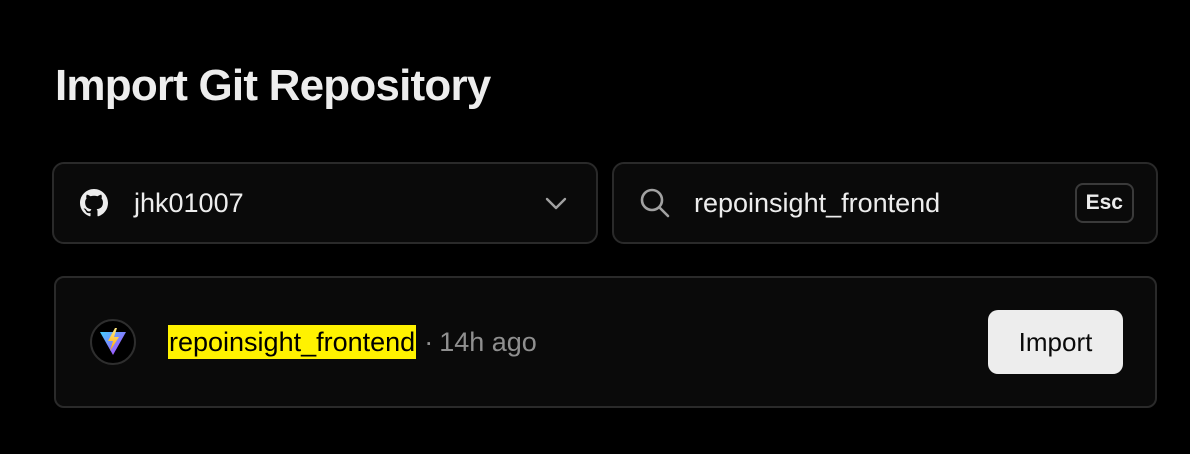 Image resolution: width=1190 pixels, height=454 pixels. What do you see at coordinates (325, 203) in the screenshot?
I see `account-select: jhk01007` at bounding box center [325, 203].